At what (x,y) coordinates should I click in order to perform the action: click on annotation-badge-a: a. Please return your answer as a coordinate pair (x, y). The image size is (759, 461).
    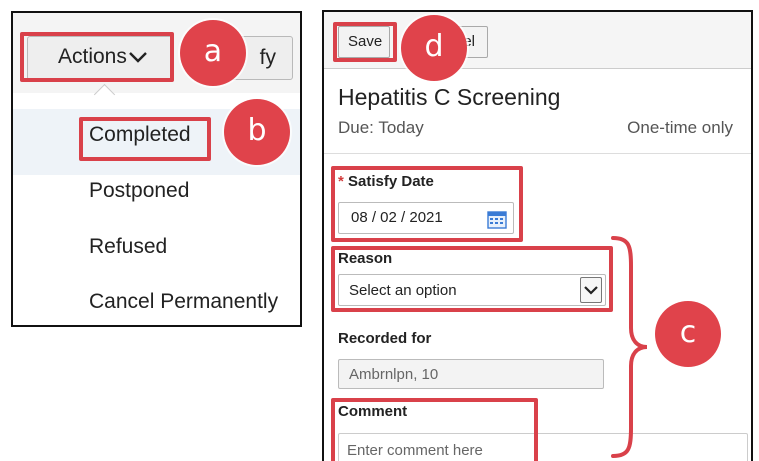
    Looking at the image, I should click on (213, 53).